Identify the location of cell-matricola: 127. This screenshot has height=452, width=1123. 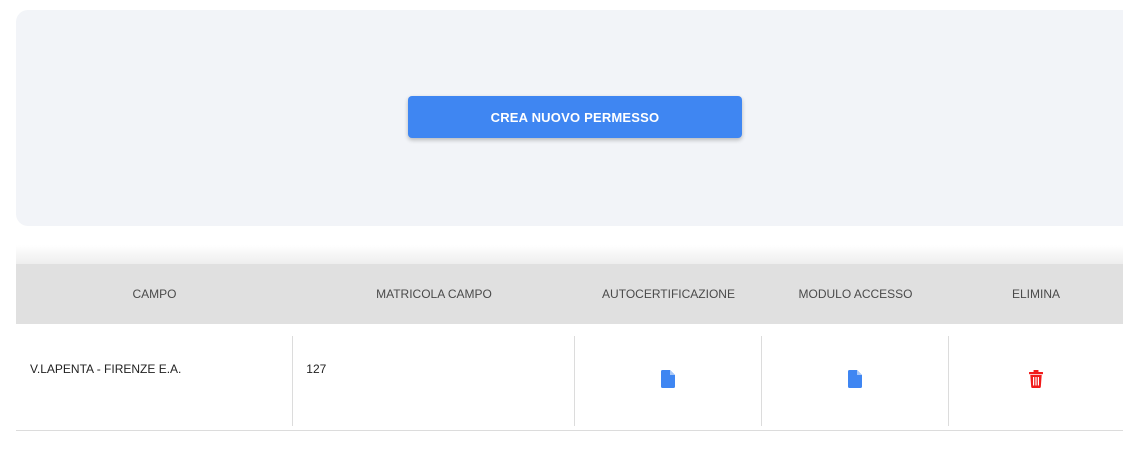
(432, 381).